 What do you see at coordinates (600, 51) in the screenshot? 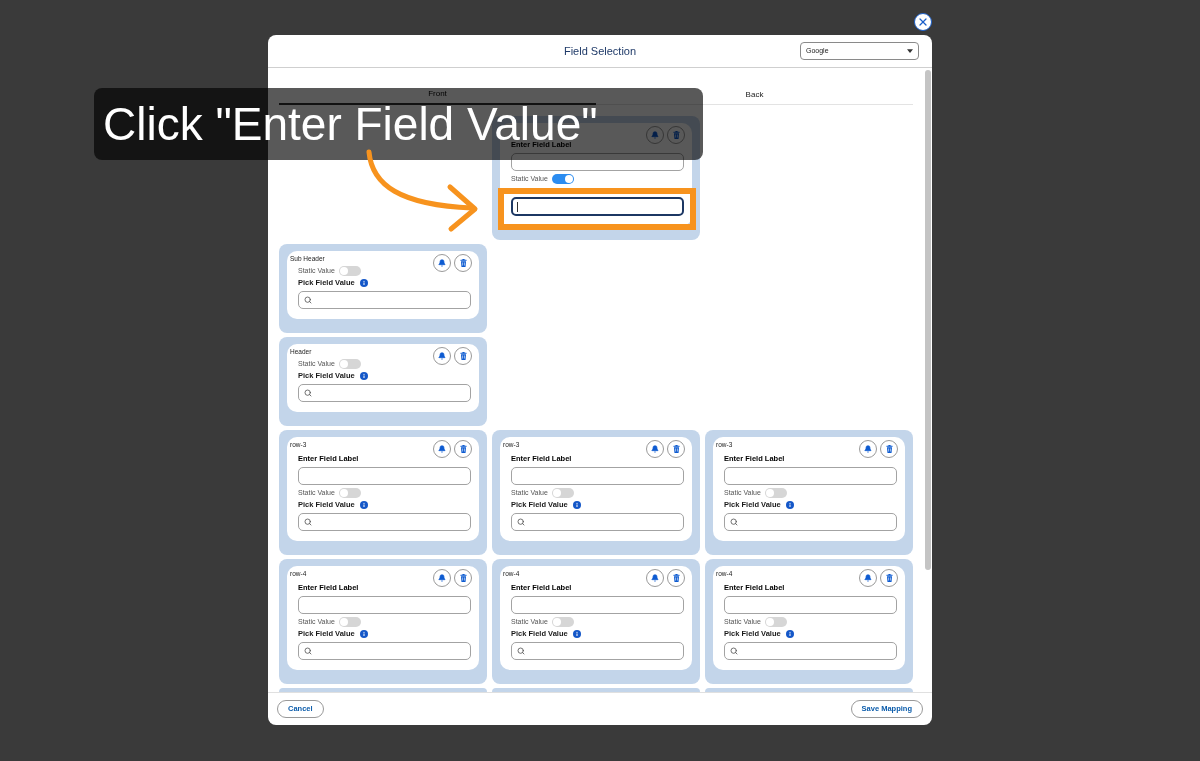
I see `dialog-title: Field Selection` at bounding box center [600, 51].